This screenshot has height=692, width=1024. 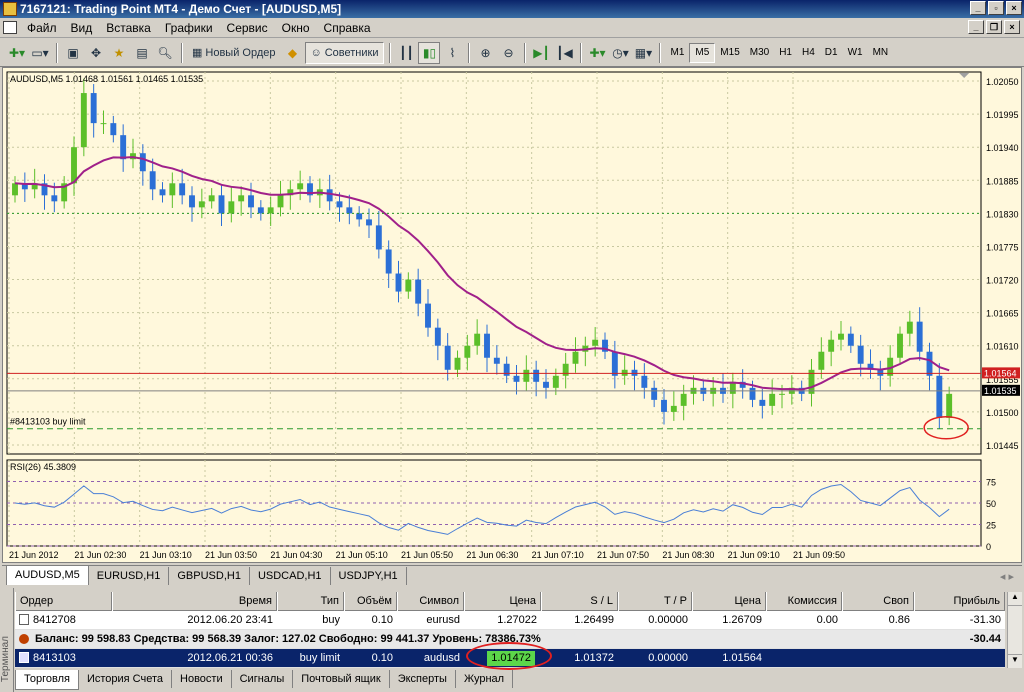 What do you see at coordinates (541, 53) in the screenshot?
I see `auto-scroll-icon: ▶┃` at bounding box center [541, 53].